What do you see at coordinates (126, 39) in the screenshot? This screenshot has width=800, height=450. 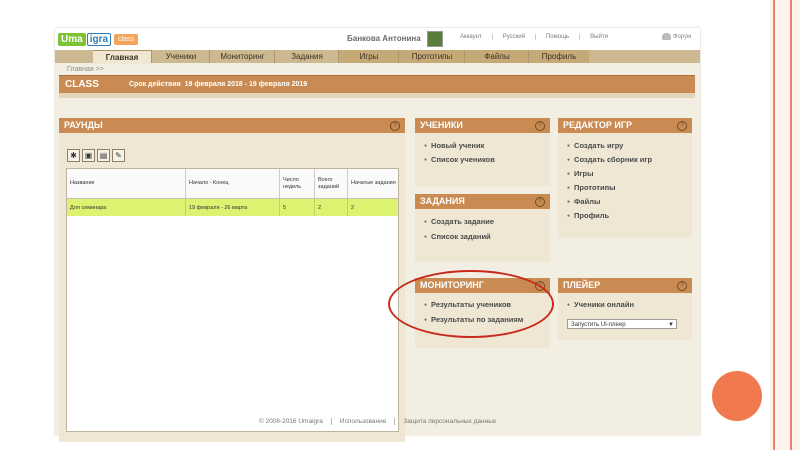 I see `logo-badge: class` at bounding box center [126, 39].